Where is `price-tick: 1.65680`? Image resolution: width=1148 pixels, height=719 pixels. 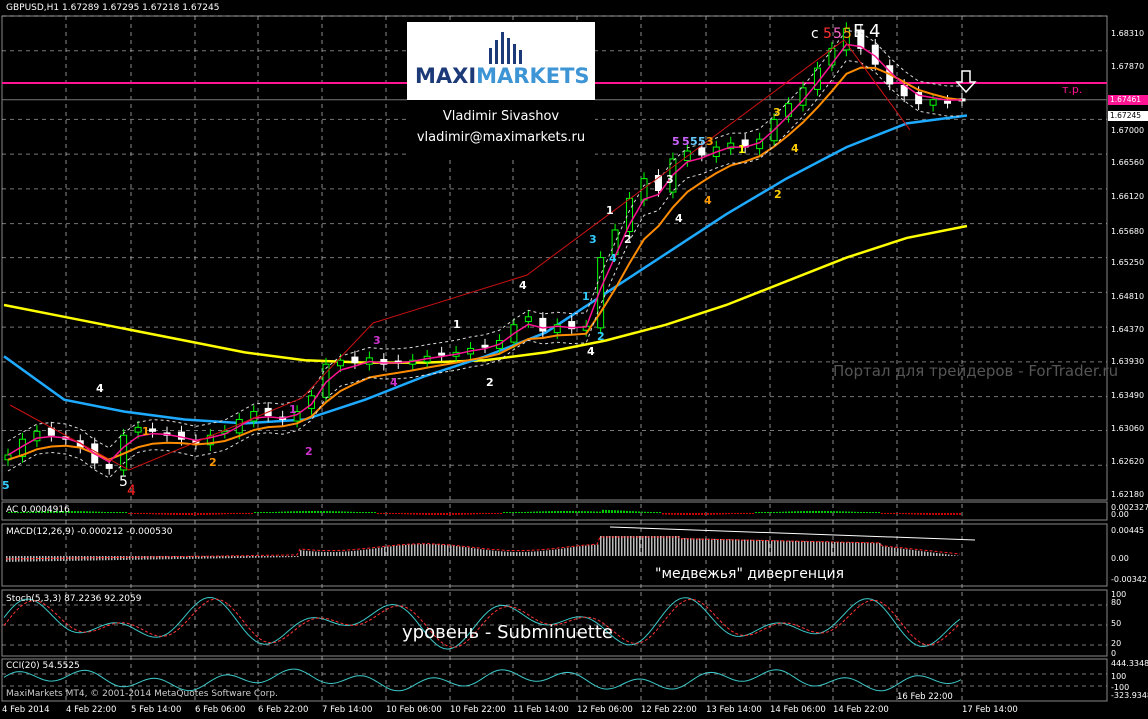 price-tick: 1.65680 is located at coordinates (1128, 231).